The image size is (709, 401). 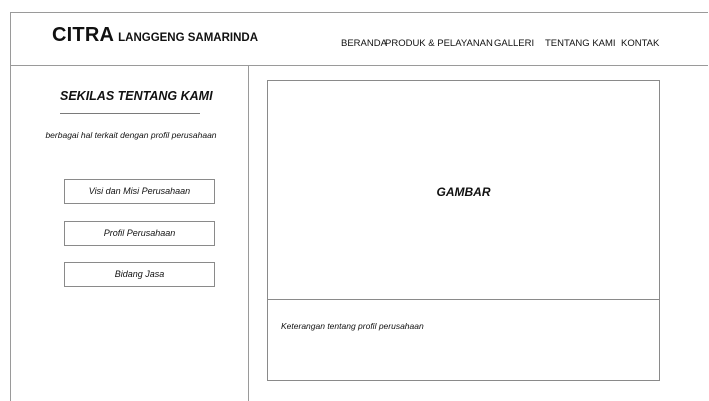 I want to click on nav-item-kontak: KONTAK, so click(x=640, y=43).